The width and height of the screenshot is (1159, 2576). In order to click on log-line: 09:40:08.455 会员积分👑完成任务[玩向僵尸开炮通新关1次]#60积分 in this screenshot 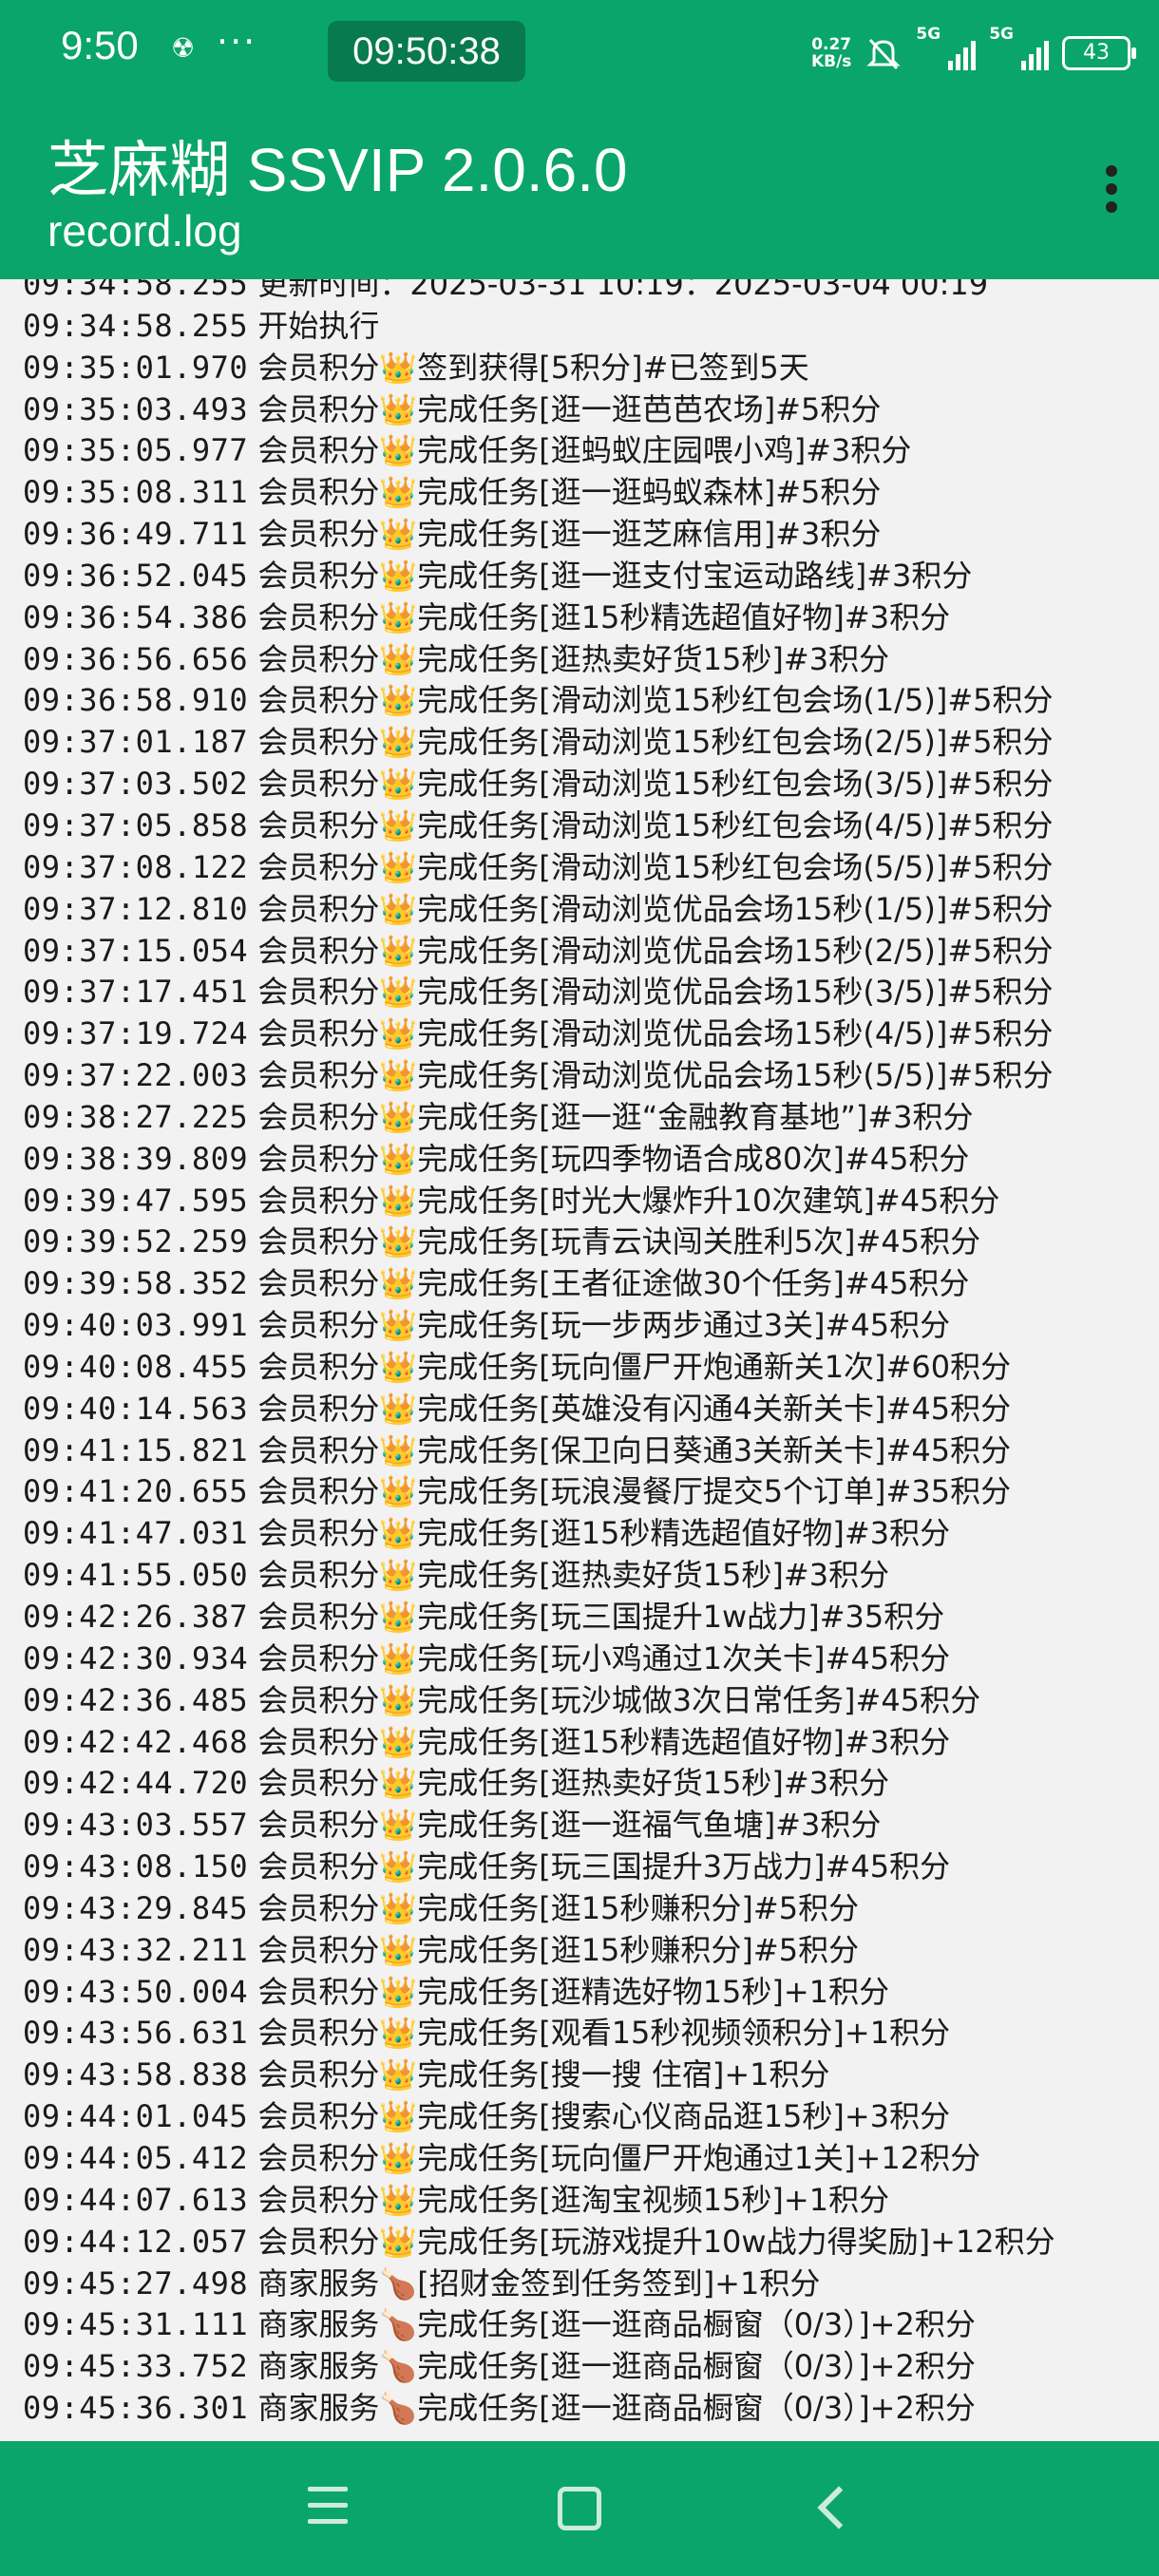, I will do `click(539, 1368)`.